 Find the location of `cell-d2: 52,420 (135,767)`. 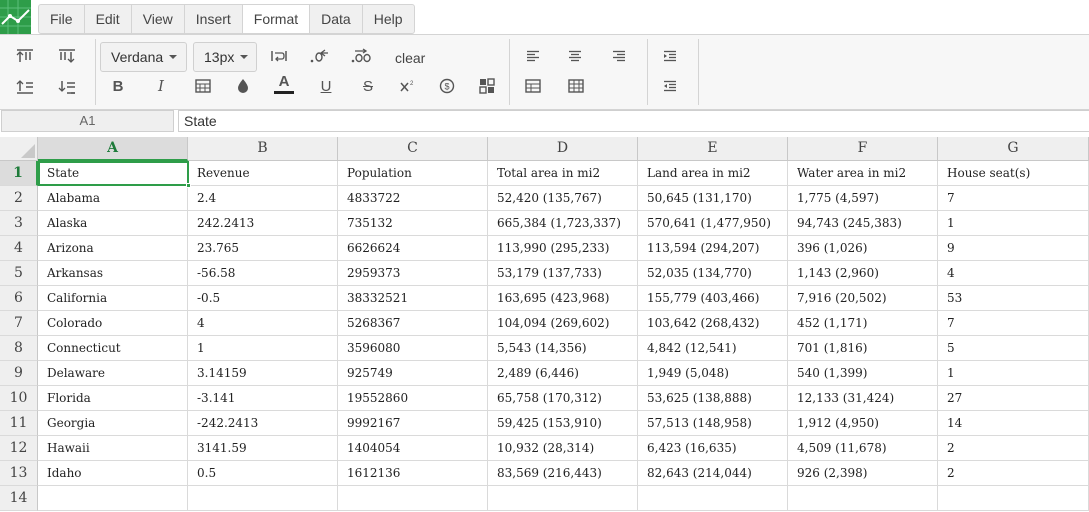

cell-d2: 52,420 (135,767) is located at coordinates (563, 198).